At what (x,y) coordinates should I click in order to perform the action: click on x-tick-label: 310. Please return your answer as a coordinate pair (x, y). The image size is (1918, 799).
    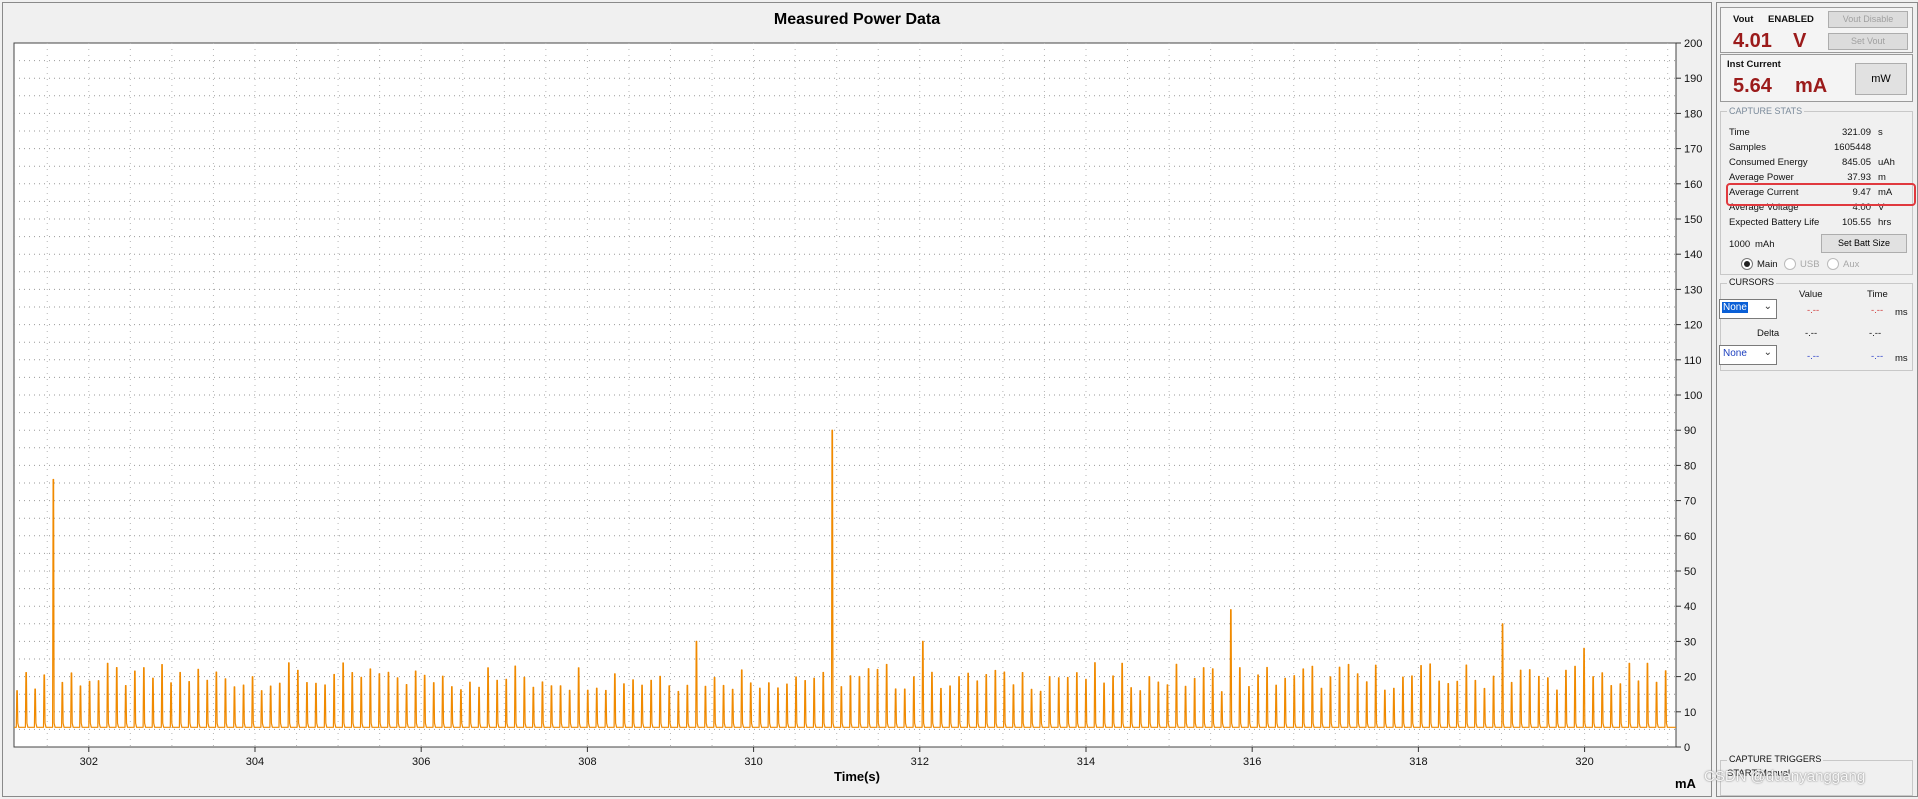
    Looking at the image, I should click on (753, 762).